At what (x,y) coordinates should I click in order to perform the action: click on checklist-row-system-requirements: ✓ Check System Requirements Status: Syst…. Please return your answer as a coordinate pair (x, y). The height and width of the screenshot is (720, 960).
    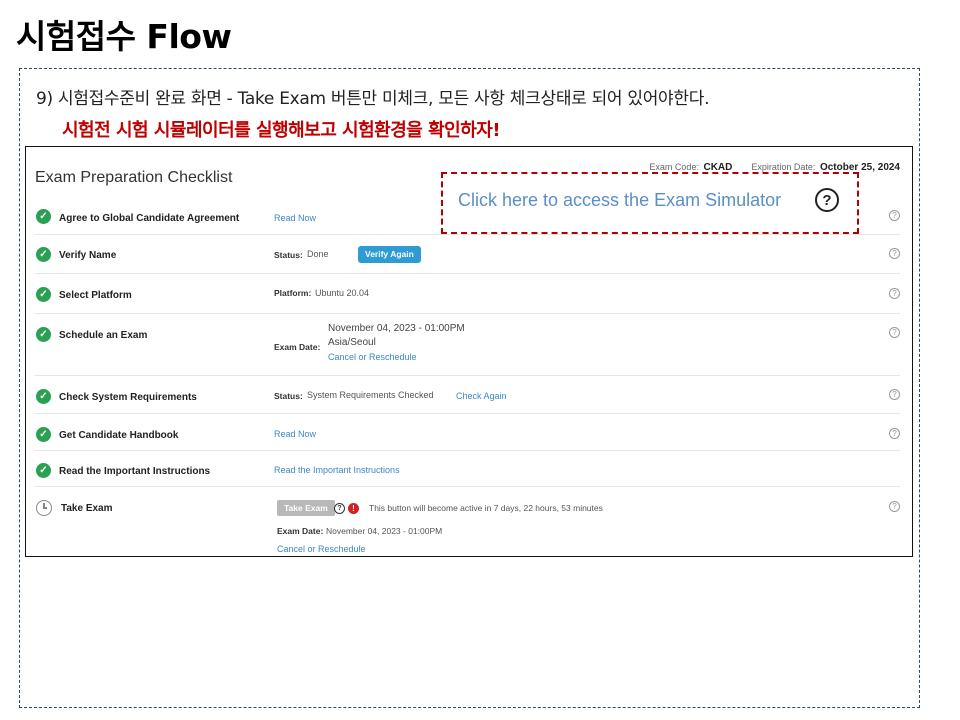
    Looking at the image, I should click on (467, 395).